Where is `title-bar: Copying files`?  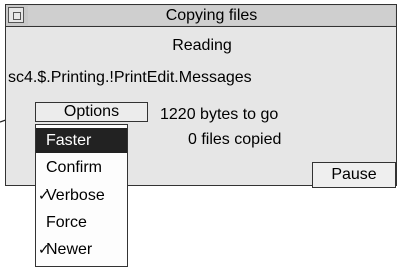 title-bar: Copying files is located at coordinates (201, 16).